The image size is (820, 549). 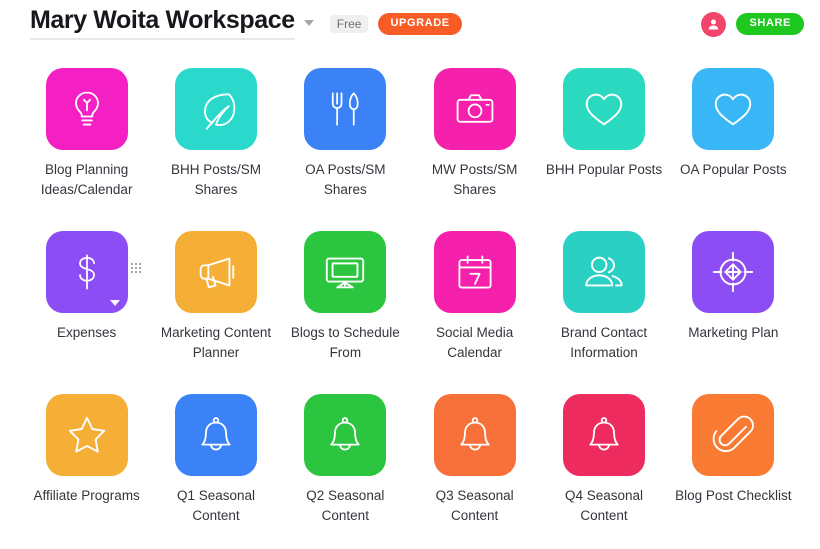 What do you see at coordinates (345, 179) in the screenshot?
I see `tile-label: OA Posts/SM Shares` at bounding box center [345, 179].